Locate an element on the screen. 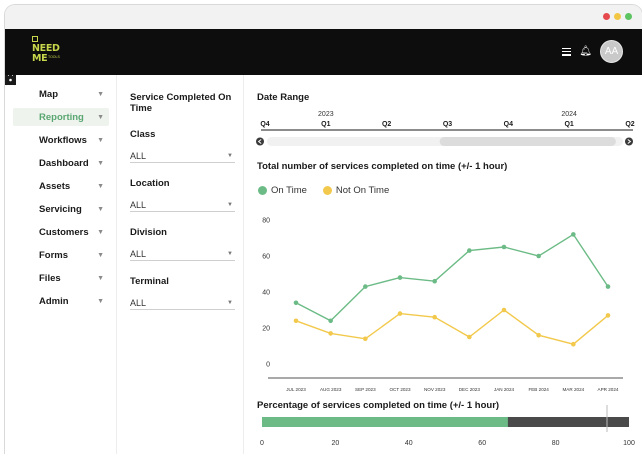  year-tick-label: 2023 is located at coordinates (326, 114).